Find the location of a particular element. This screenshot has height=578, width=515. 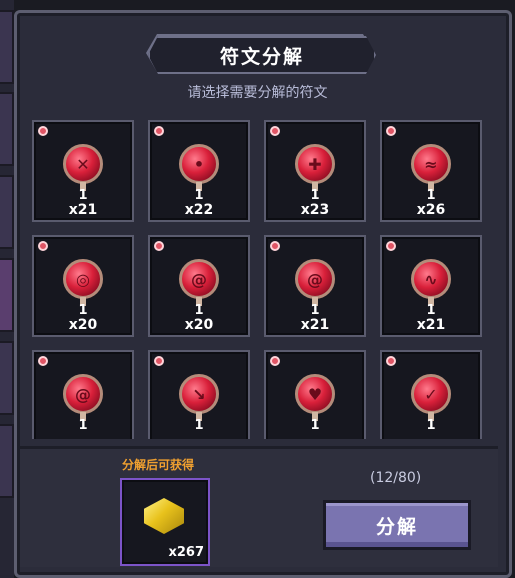

rune-icon: ◎ is located at coordinates (83, 279).